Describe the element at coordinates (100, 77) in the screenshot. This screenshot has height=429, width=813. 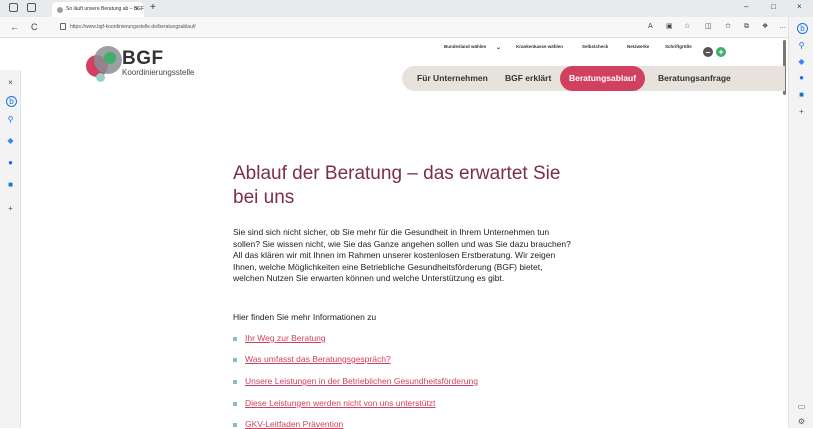
I see `logo-circle-teal` at that location.